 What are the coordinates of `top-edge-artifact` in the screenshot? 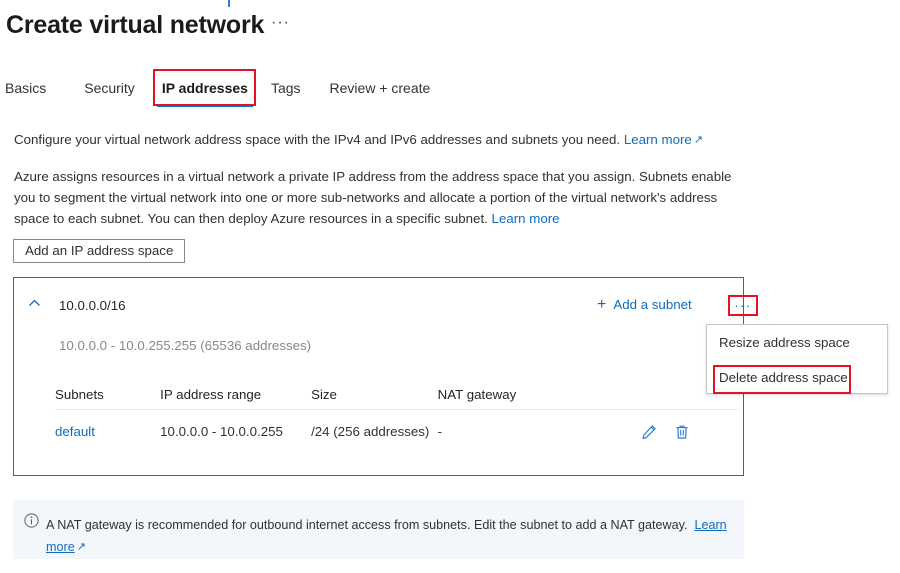 It's located at (229, 3).